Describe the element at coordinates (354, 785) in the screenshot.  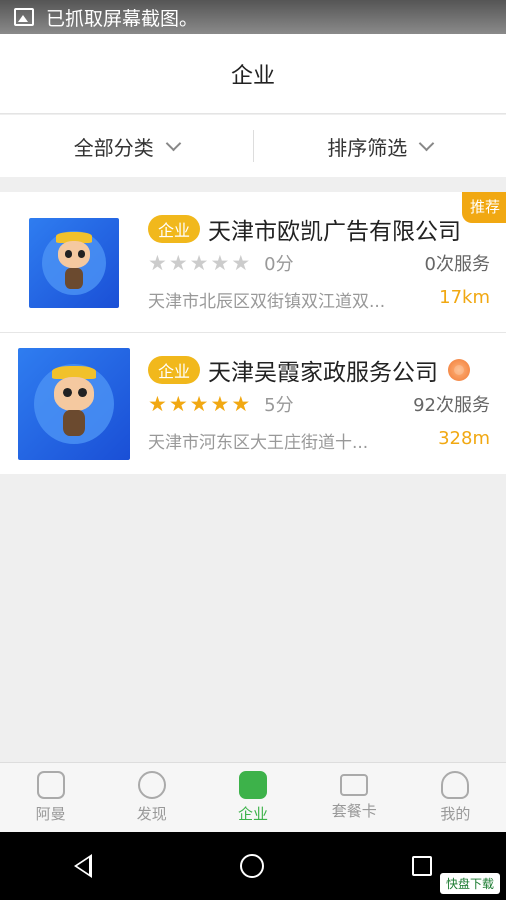
I see `card-icon` at that location.